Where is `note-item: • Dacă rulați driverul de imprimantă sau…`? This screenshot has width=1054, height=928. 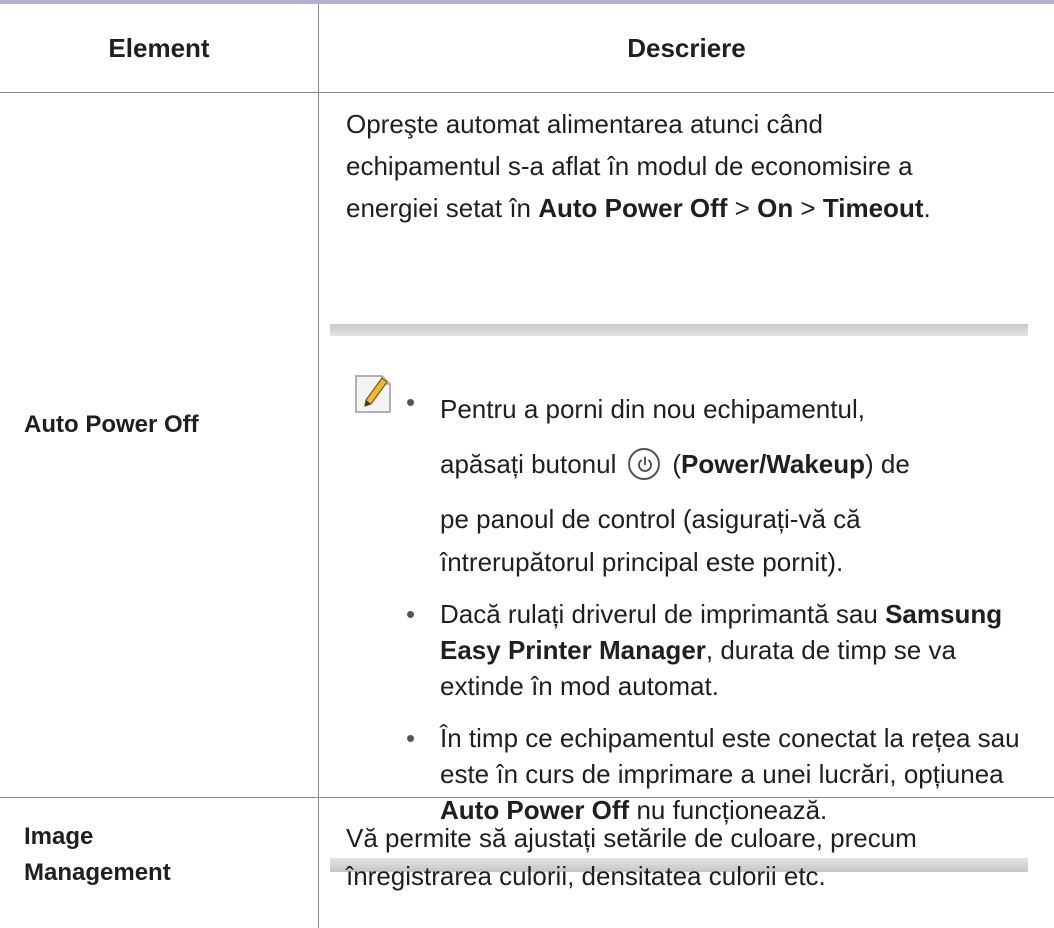 note-item: • Dacă rulați driverul de imprimantă sau… is located at coordinates (714, 650).